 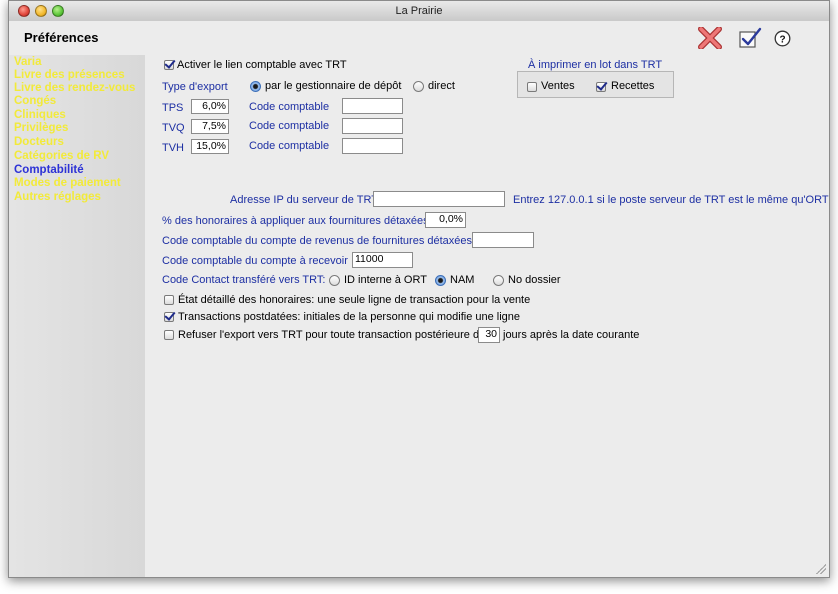 What do you see at coordinates (462, 280) in the screenshot?
I see `contact-nam-label: NAM` at bounding box center [462, 280].